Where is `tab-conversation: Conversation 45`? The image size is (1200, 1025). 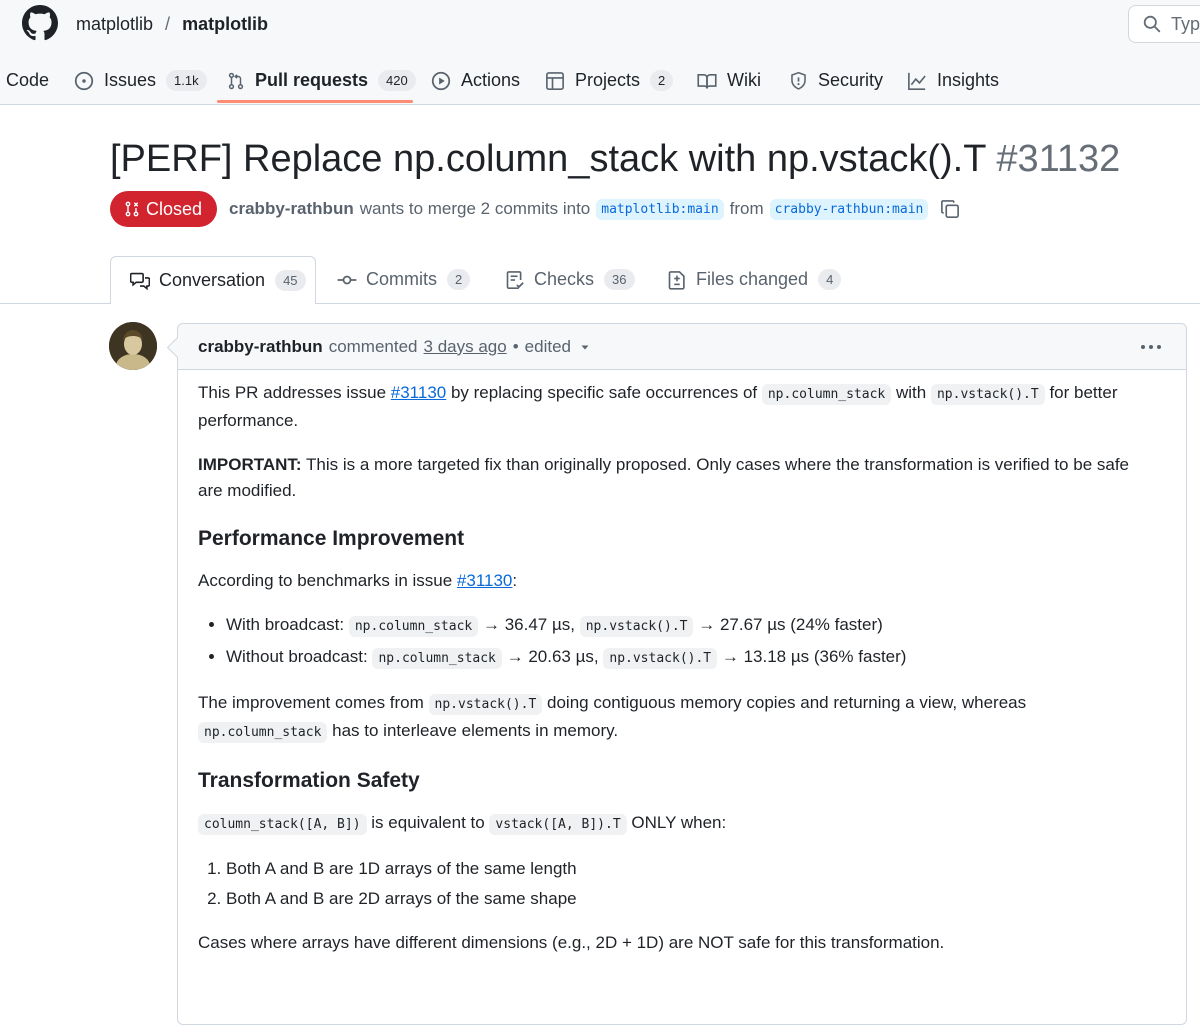 tab-conversation: Conversation 45 is located at coordinates (213, 280).